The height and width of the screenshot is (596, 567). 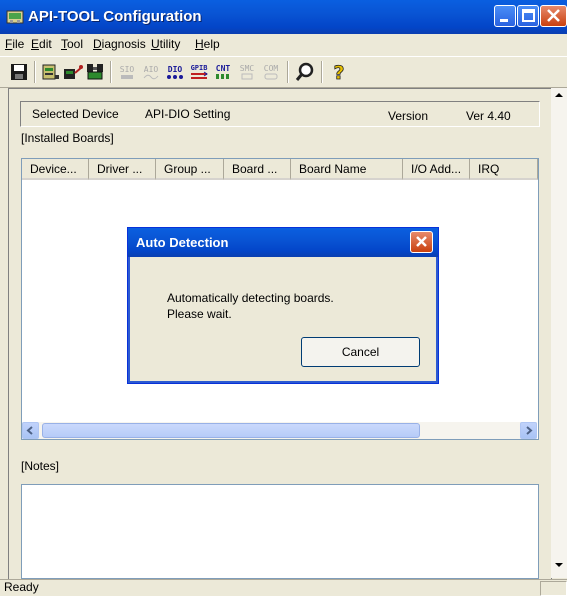 I want to click on maximize-icon, so click(x=528, y=15).